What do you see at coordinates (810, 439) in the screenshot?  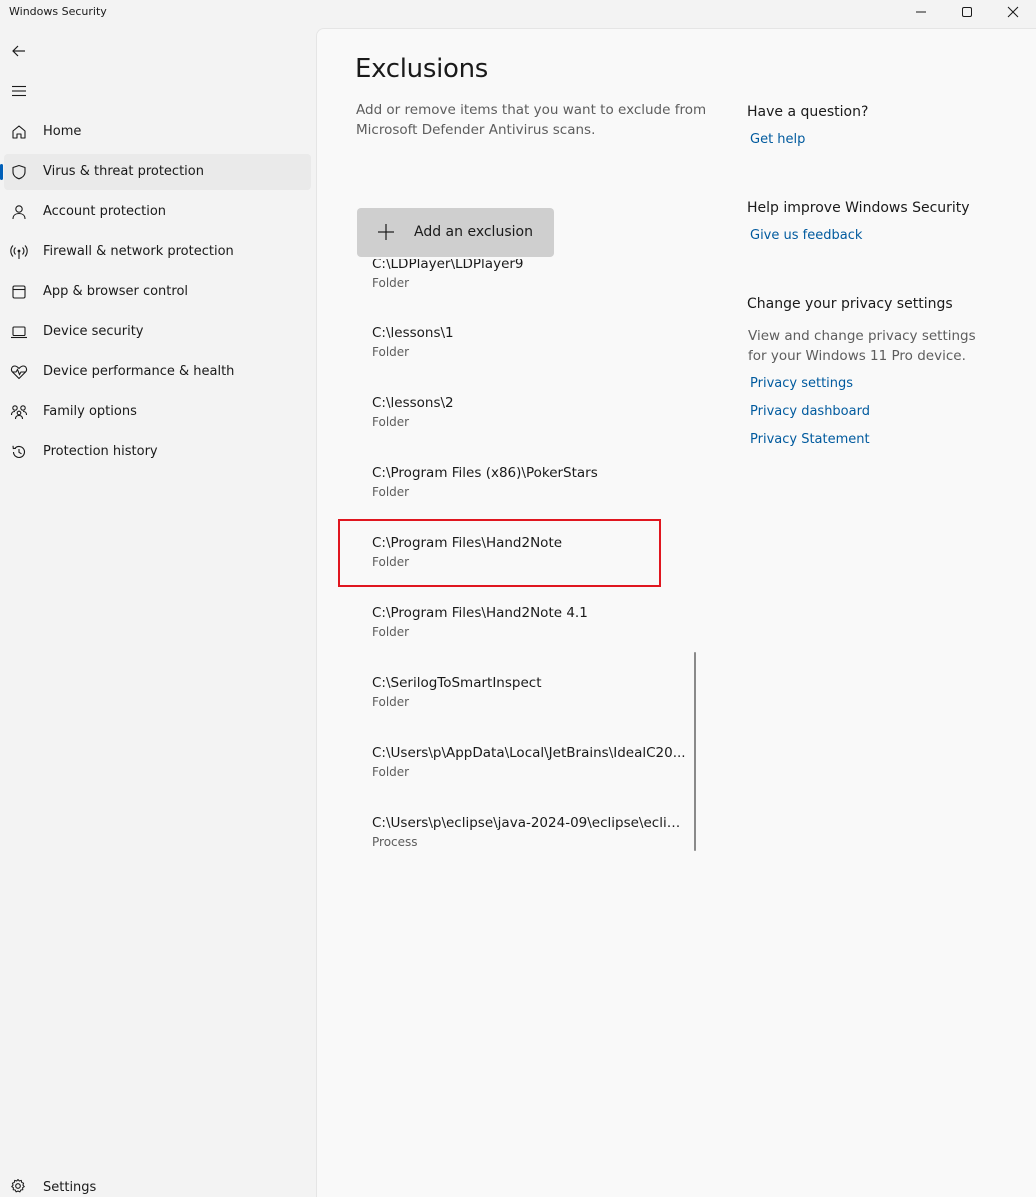 I see `privacy-statement-link: Privacy Statement` at bounding box center [810, 439].